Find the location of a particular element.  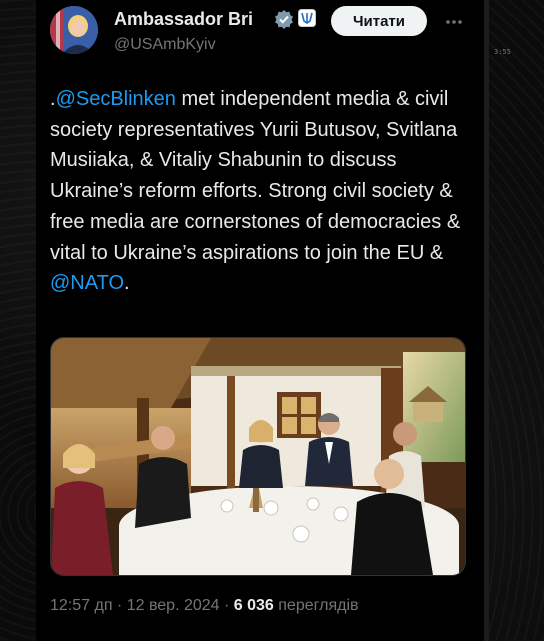

tweet-suffix: . is located at coordinates (127, 283).